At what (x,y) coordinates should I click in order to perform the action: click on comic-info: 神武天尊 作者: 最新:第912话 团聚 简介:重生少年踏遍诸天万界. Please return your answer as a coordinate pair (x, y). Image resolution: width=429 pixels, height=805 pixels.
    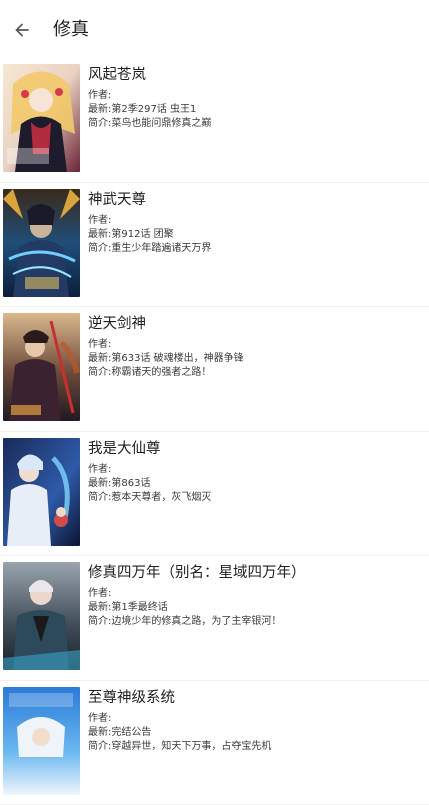
    Looking at the image, I should click on (256, 223).